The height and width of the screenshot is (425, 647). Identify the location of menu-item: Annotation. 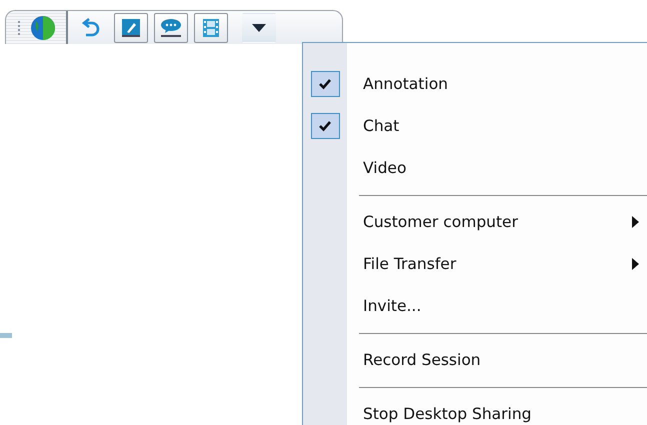
(475, 84).